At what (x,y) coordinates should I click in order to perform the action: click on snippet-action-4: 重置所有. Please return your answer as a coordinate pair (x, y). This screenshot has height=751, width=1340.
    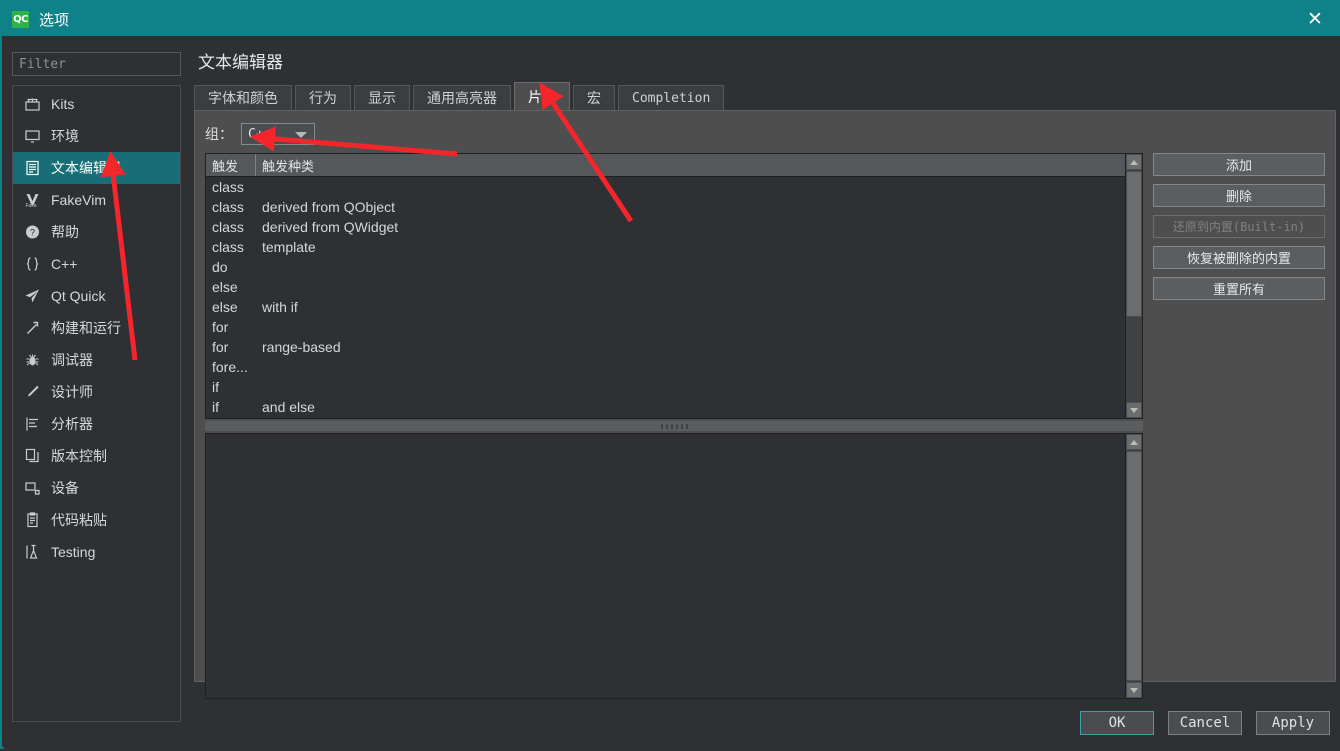
    Looking at the image, I should click on (1239, 288).